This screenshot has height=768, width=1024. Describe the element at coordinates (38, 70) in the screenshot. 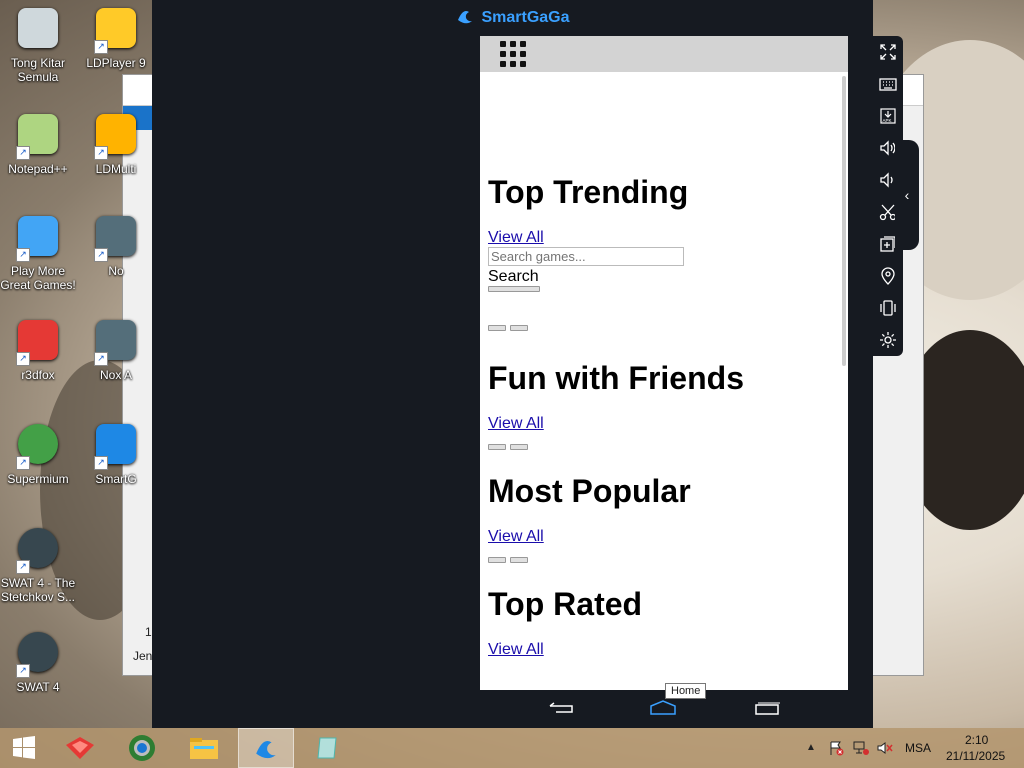

I see `desktop-icon-label: Tong Kitar Semula` at that location.